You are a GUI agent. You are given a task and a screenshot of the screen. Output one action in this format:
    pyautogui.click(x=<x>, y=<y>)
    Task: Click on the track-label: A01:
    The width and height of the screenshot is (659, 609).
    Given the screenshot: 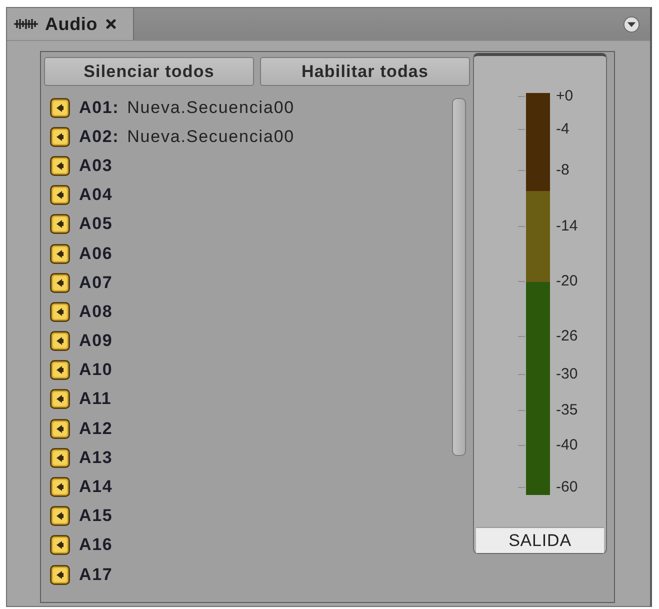 What is the action you would take?
    pyautogui.click(x=99, y=108)
    